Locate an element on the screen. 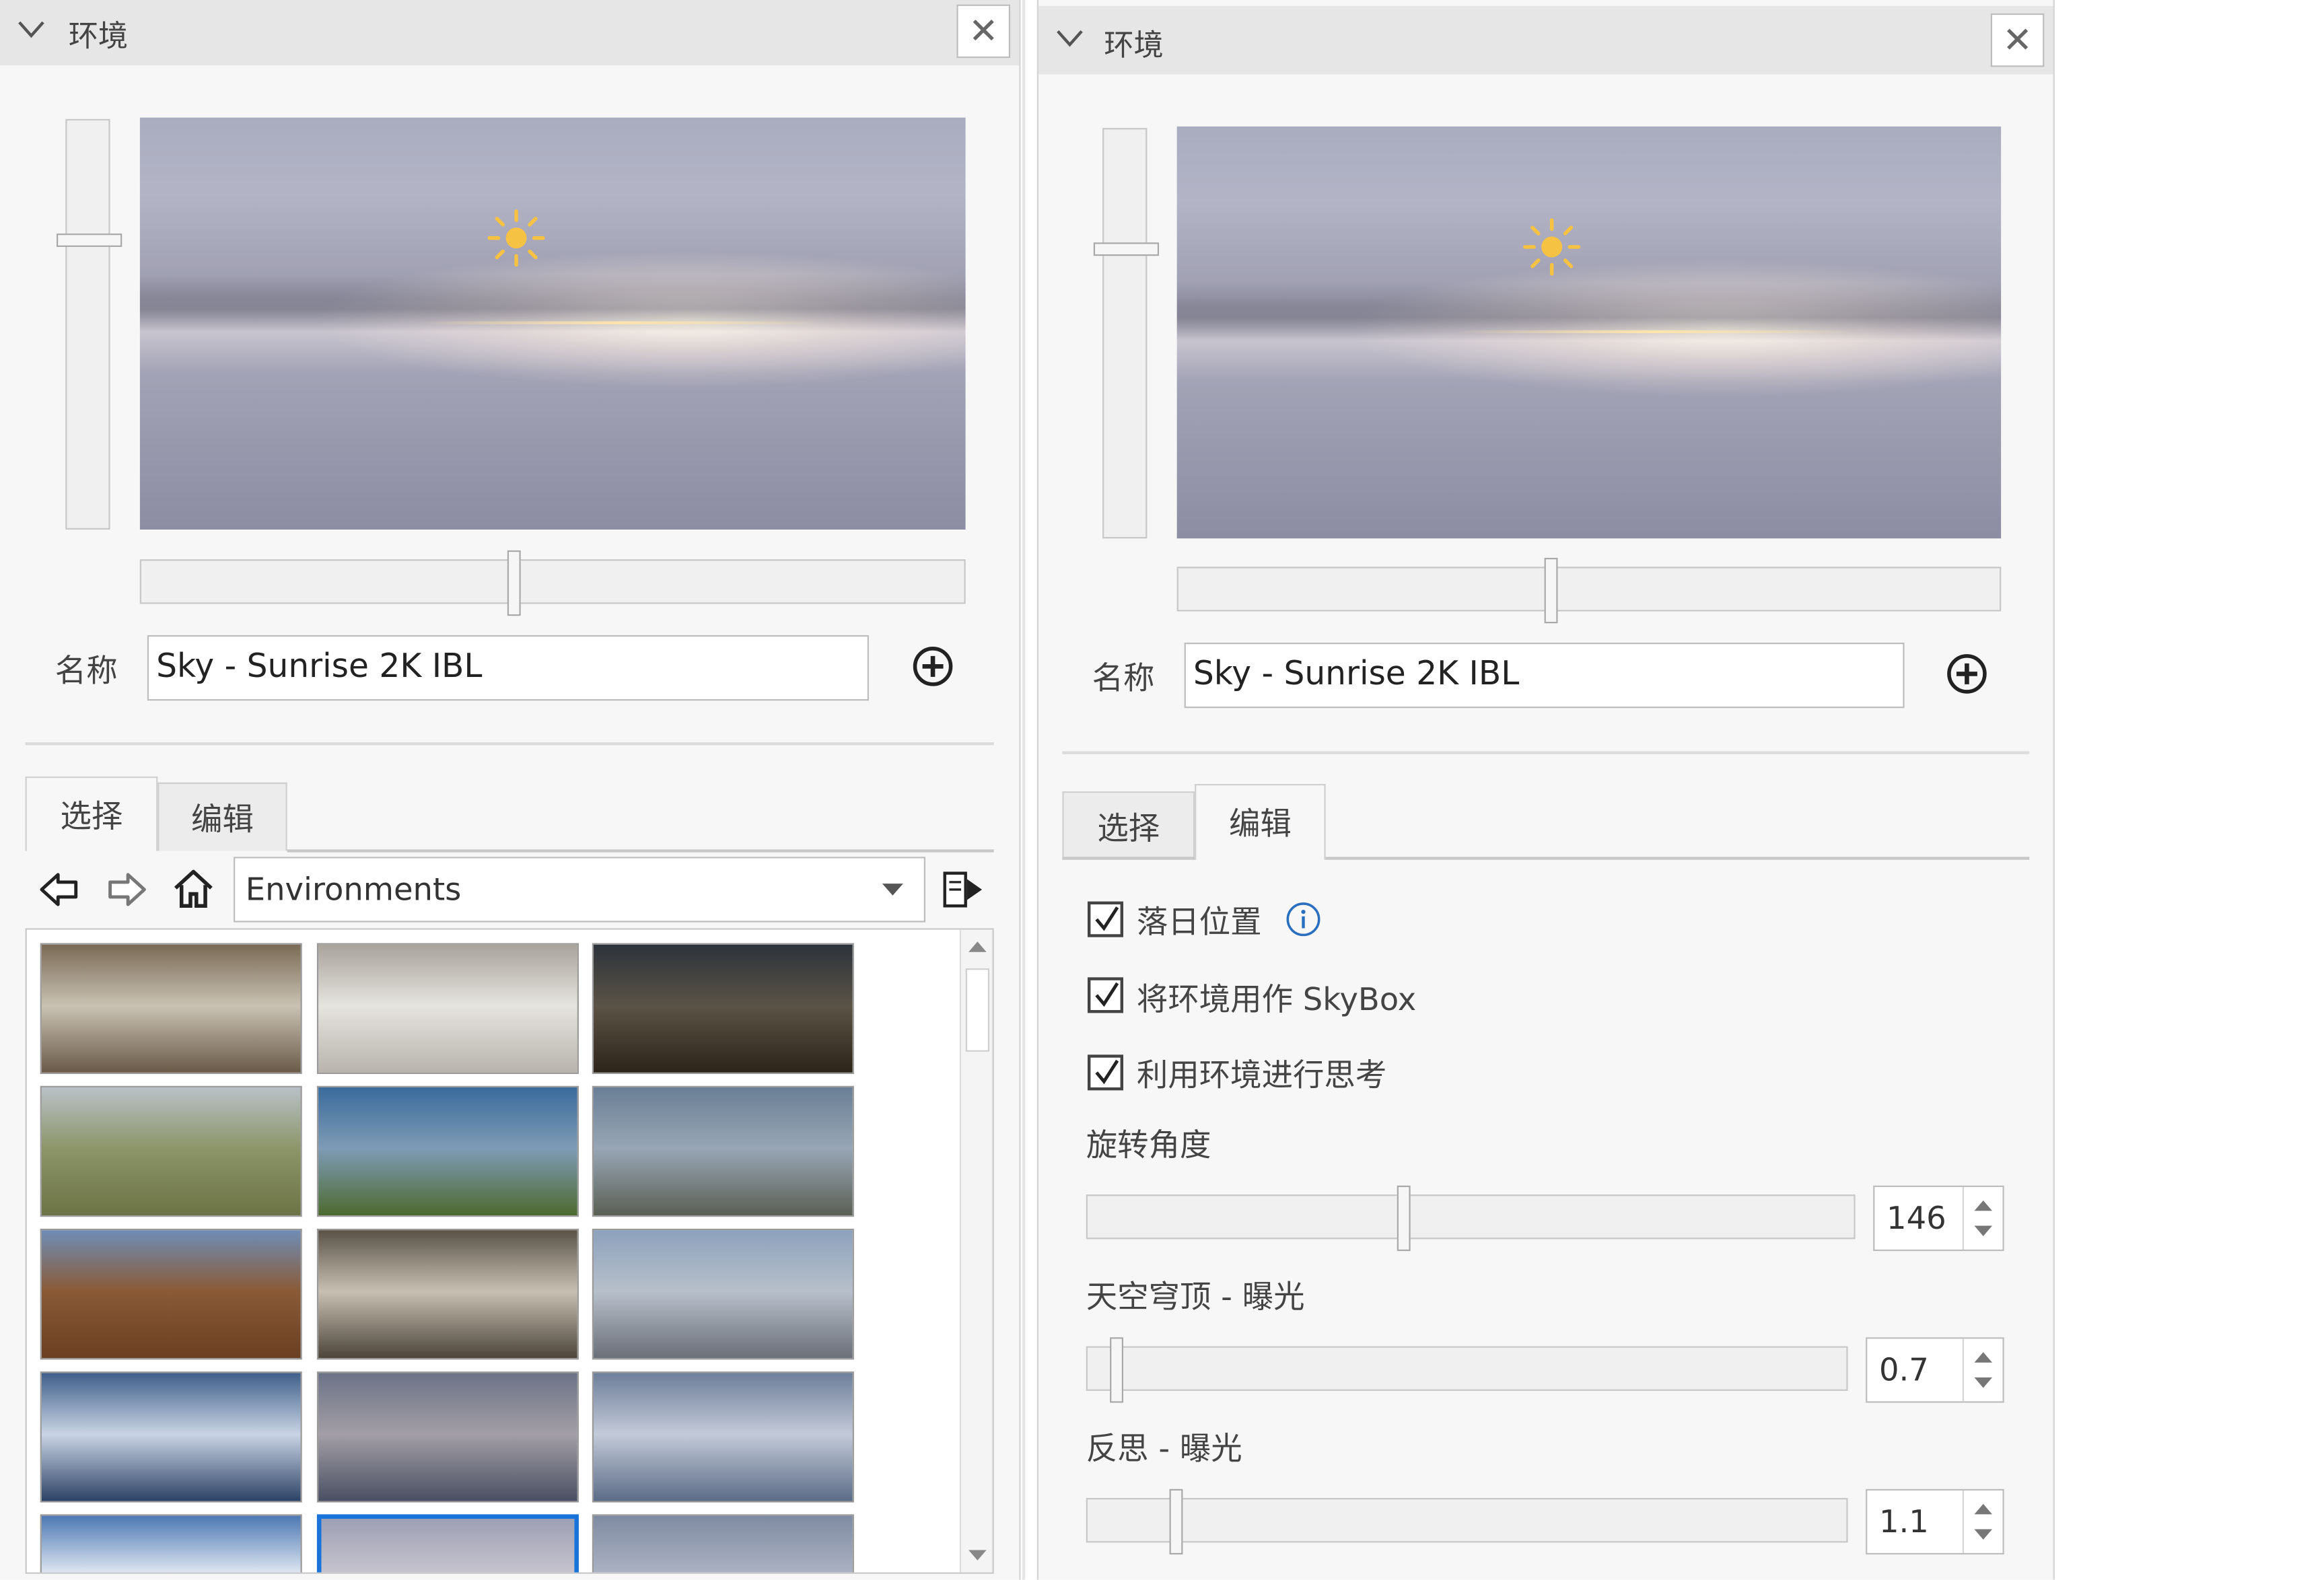 The image size is (2324, 1580). environment-thumbnail-blue-sky-meadow is located at coordinates (447, 1151).